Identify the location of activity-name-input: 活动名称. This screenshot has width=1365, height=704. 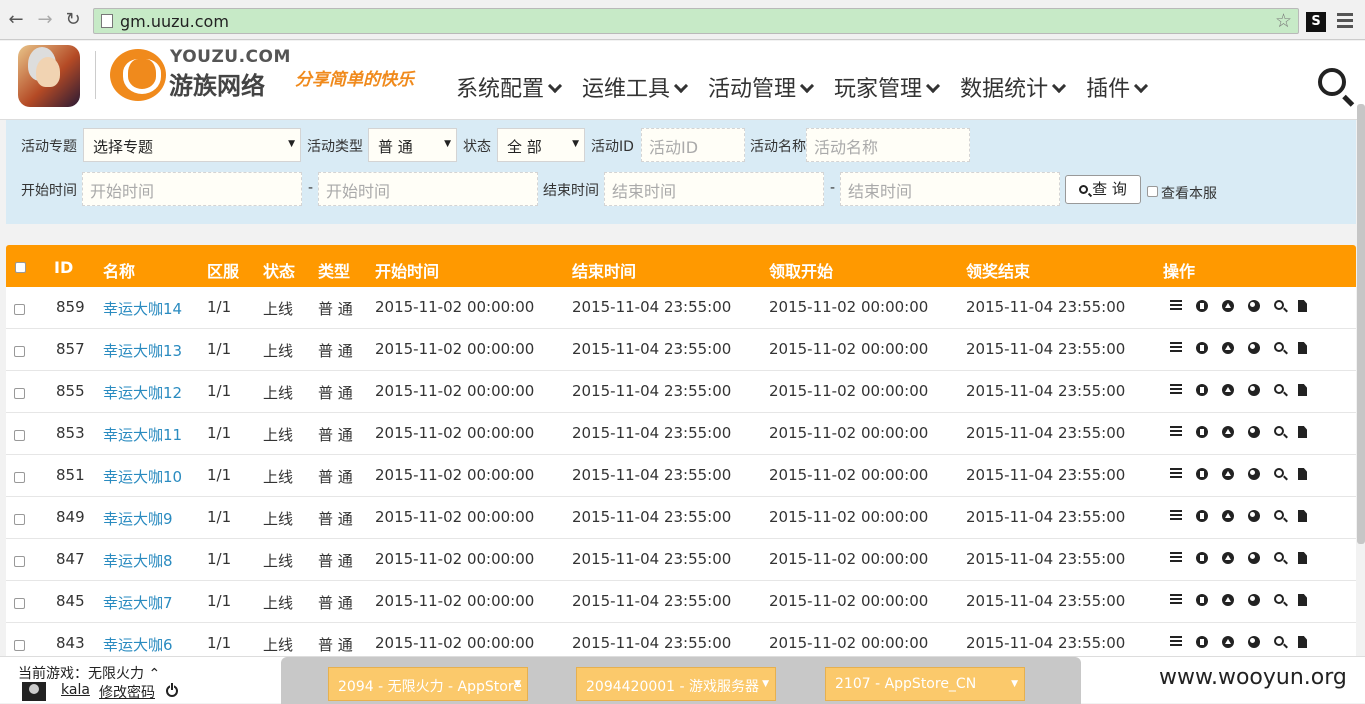
(888, 145).